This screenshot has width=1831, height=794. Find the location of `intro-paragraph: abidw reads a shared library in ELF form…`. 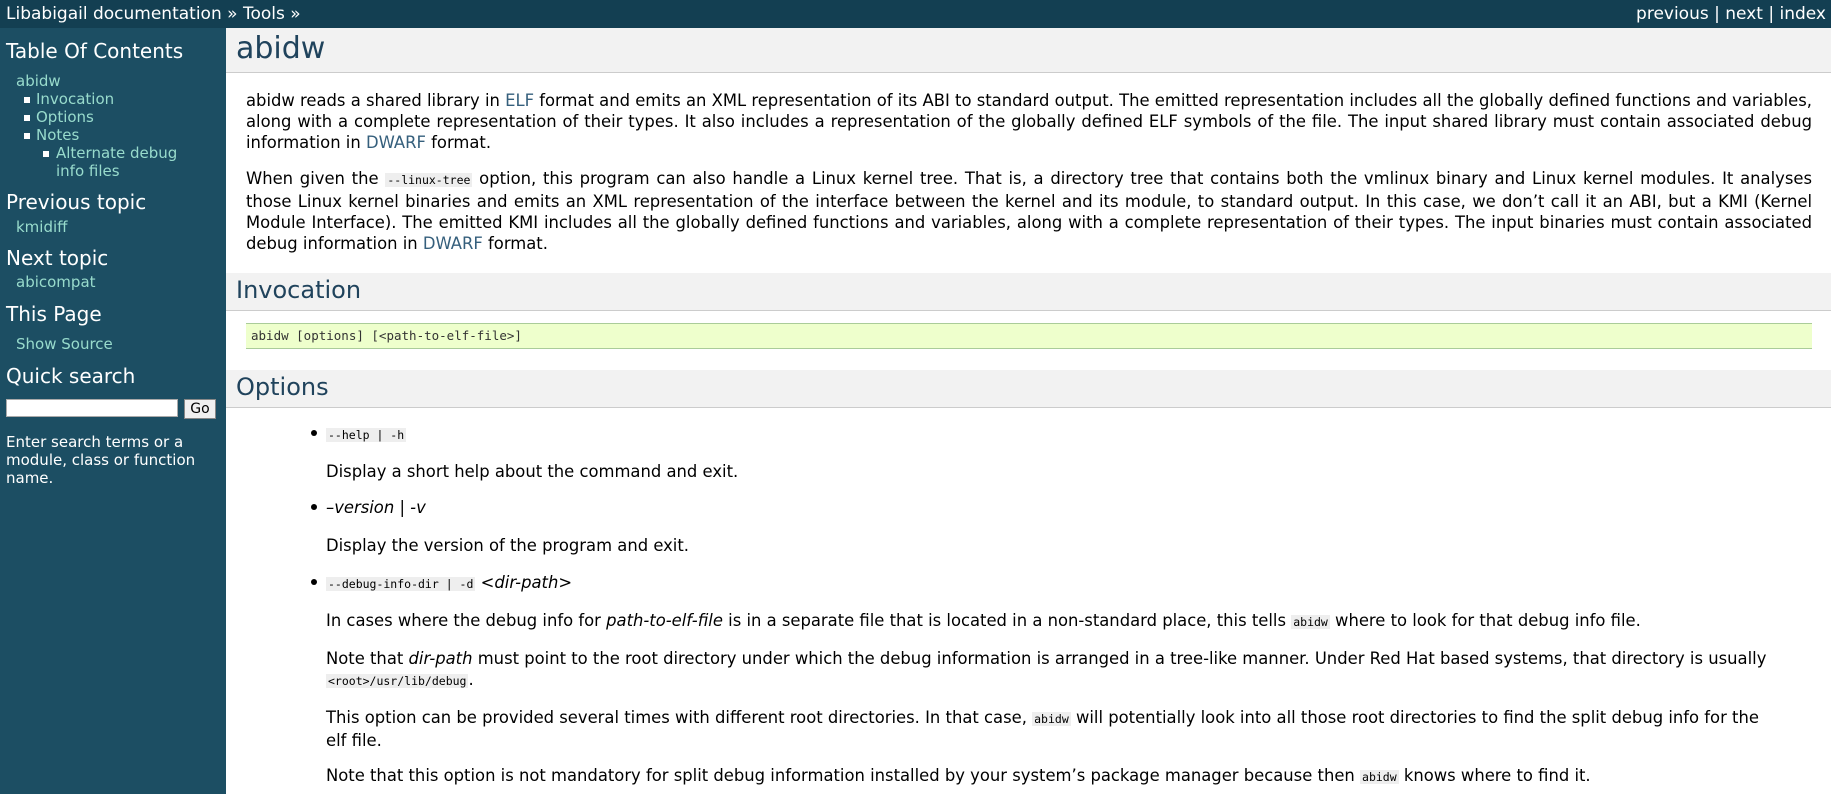

intro-paragraph: abidw reads a shared library in ELF form… is located at coordinates (1029, 121).